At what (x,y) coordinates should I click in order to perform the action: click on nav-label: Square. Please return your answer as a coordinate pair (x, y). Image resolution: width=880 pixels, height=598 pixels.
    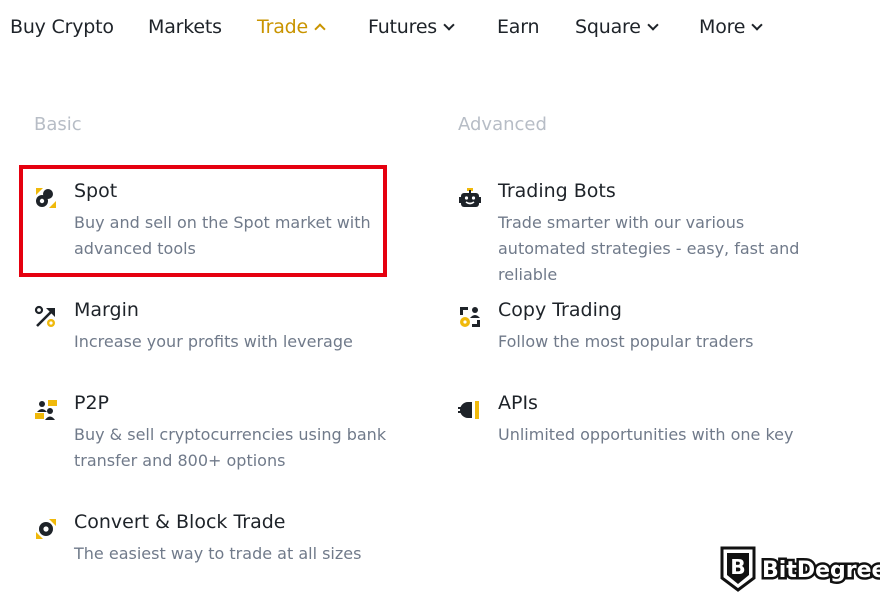
    Looking at the image, I should click on (608, 27).